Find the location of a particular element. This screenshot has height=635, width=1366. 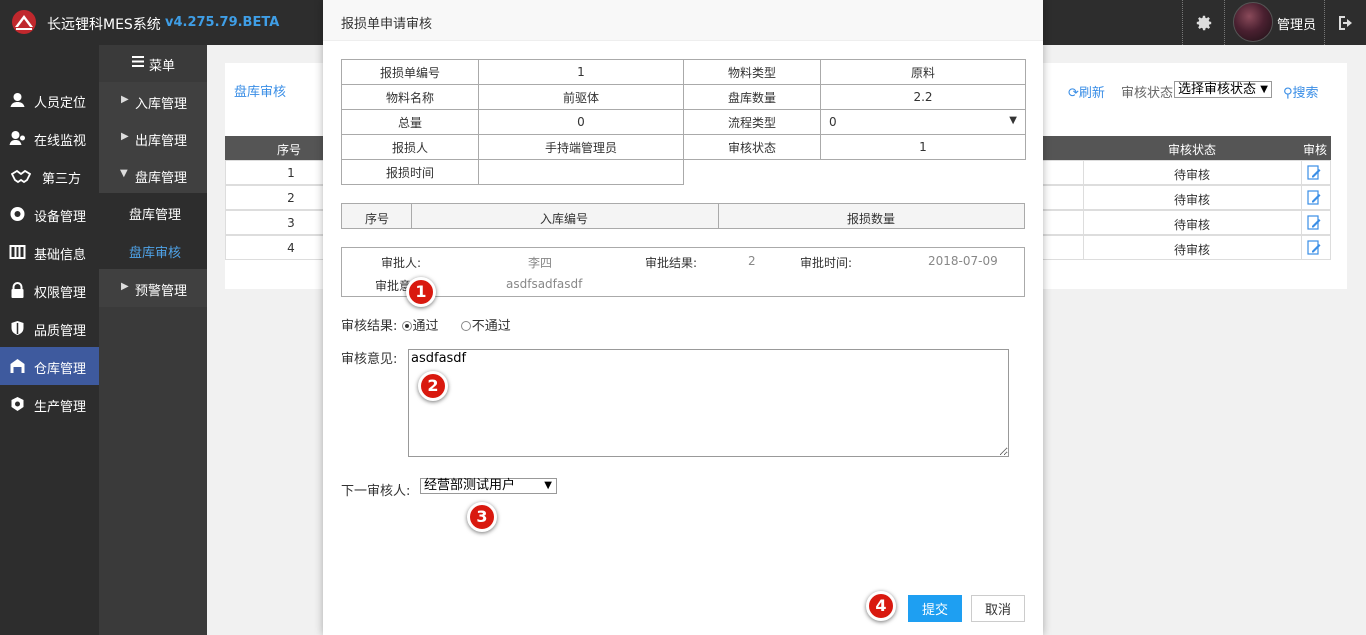

approval-time-value: 2018-07-09 is located at coordinates (963, 261).